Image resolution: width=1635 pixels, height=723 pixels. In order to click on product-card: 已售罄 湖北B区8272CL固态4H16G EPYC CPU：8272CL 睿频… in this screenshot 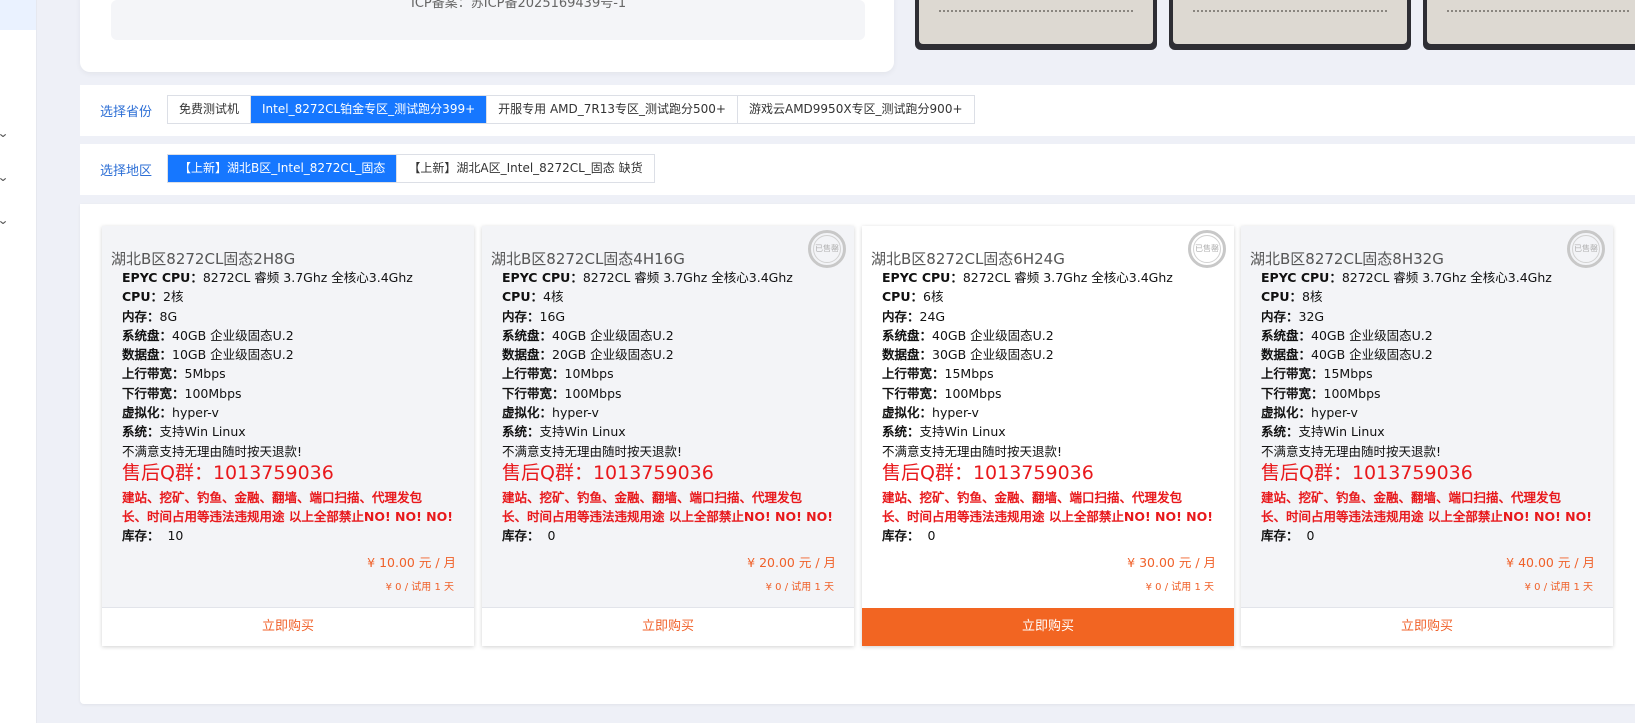, I will do `click(668, 436)`.